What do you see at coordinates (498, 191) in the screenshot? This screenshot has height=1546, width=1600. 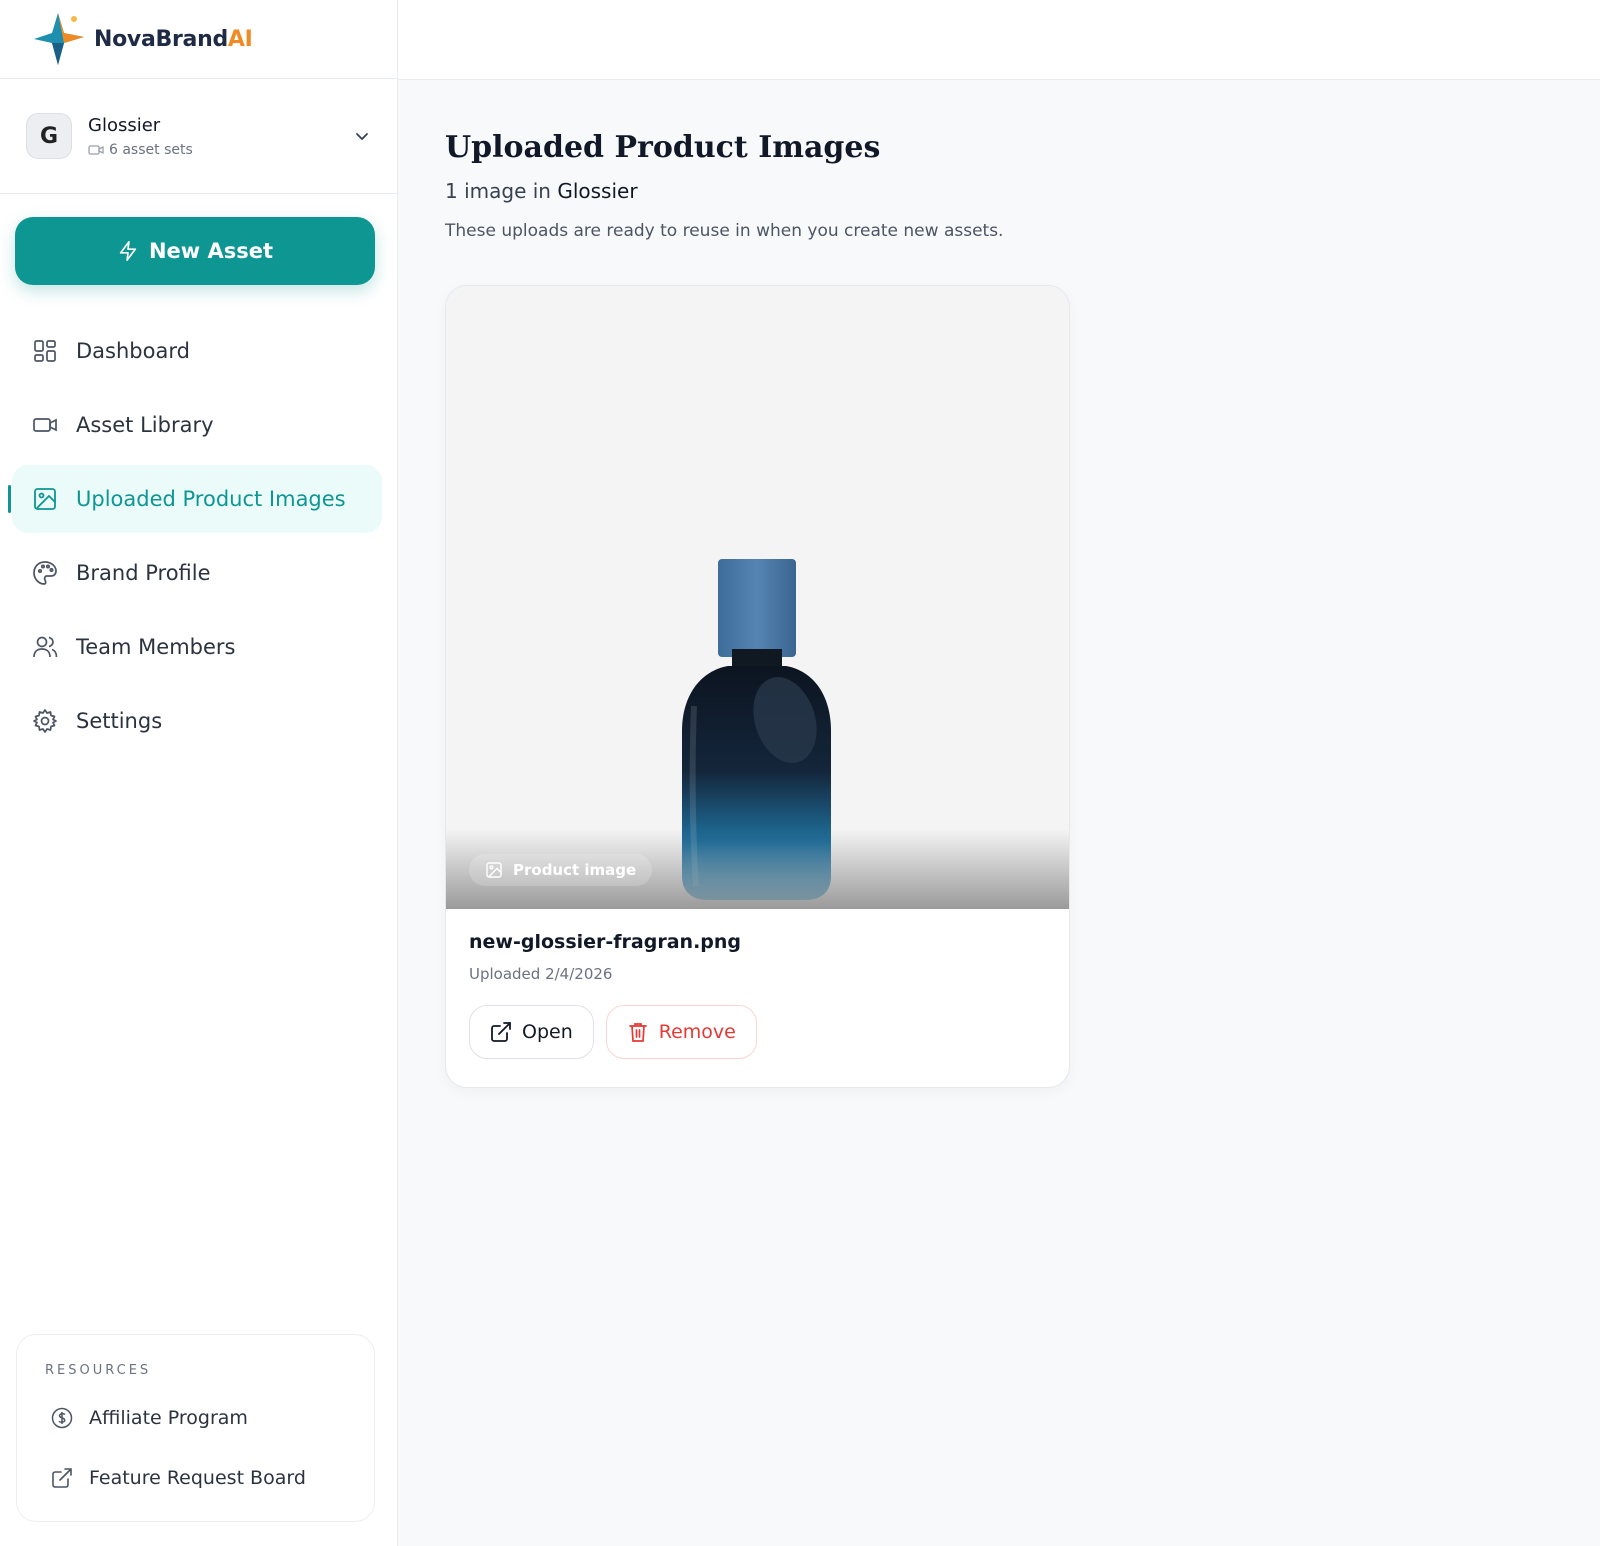 I see `image-count: 1 image in` at bounding box center [498, 191].